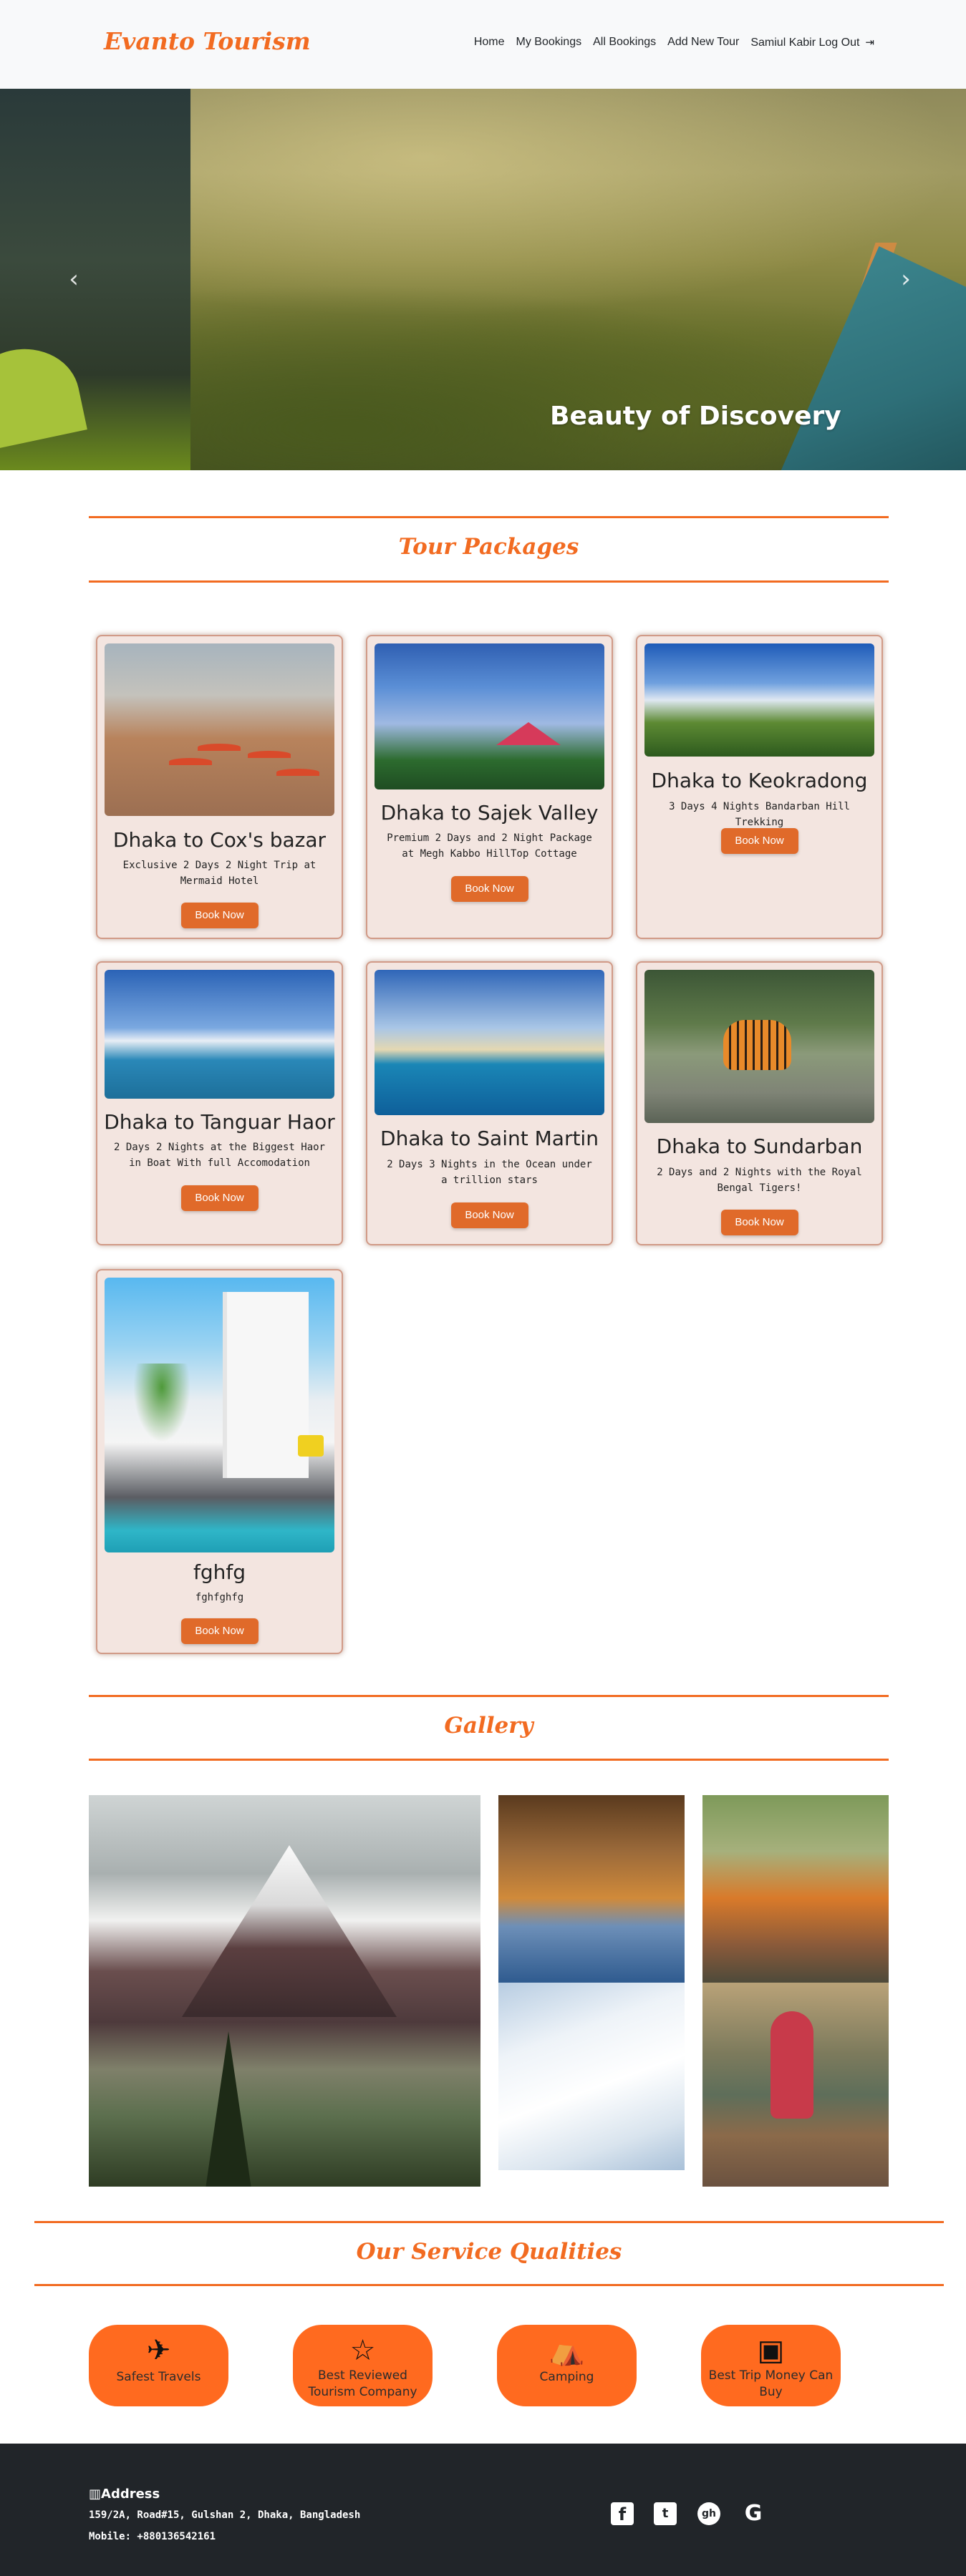 This screenshot has height=2576, width=966. I want to click on nav-home-link: Home, so click(489, 42).